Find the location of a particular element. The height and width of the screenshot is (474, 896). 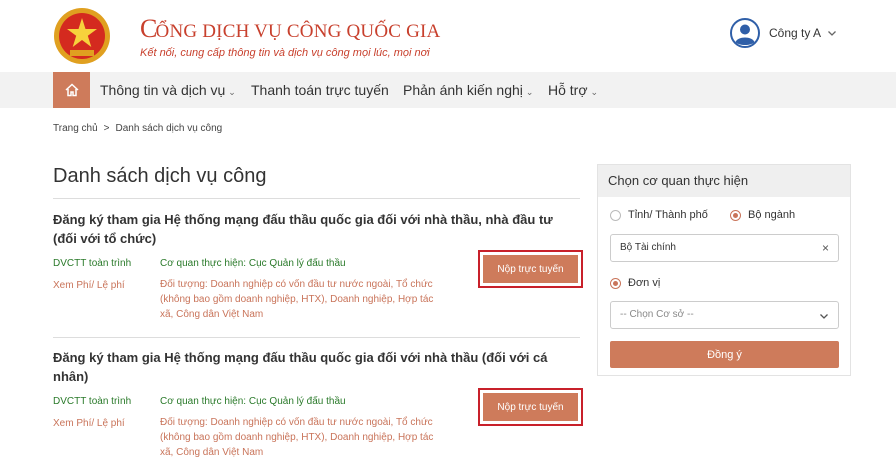

breadcrumb-current: Danh sách dịch vụ công is located at coordinates (169, 128).